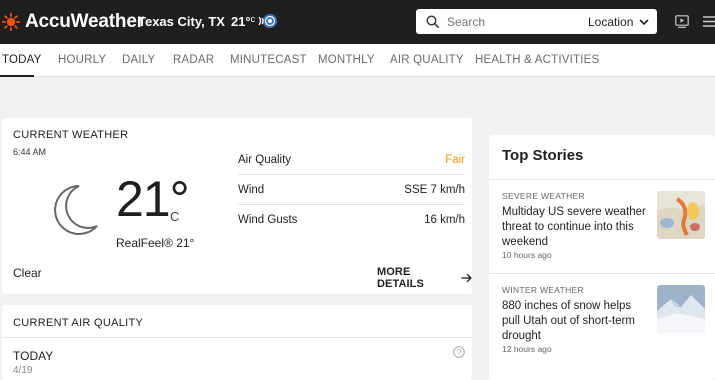  What do you see at coordinates (543, 196) in the screenshot?
I see `story-category: SEVERE WEATHER` at bounding box center [543, 196].